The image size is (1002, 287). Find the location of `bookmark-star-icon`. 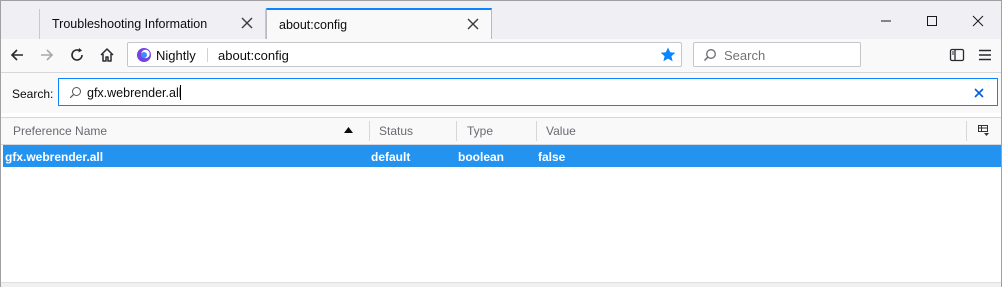

bookmark-star-icon is located at coordinates (668, 55).